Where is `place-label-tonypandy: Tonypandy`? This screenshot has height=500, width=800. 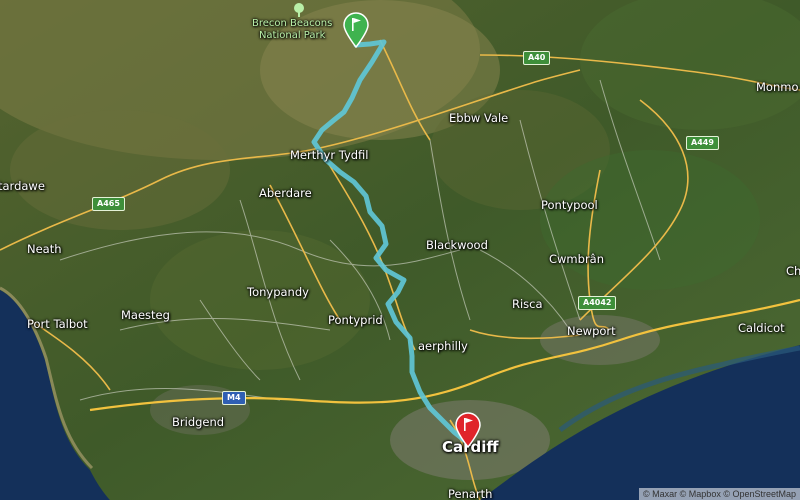 place-label-tonypandy: Tonypandy is located at coordinates (278, 292).